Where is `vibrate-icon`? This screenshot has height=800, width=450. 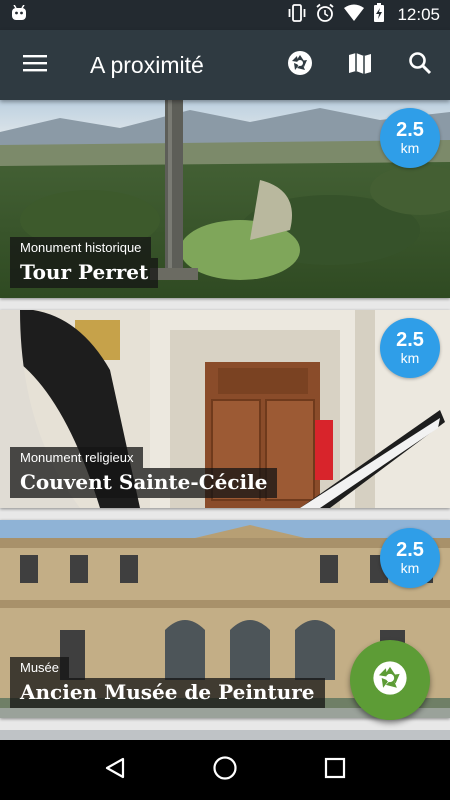
vibrate-icon is located at coordinates (297, 15).